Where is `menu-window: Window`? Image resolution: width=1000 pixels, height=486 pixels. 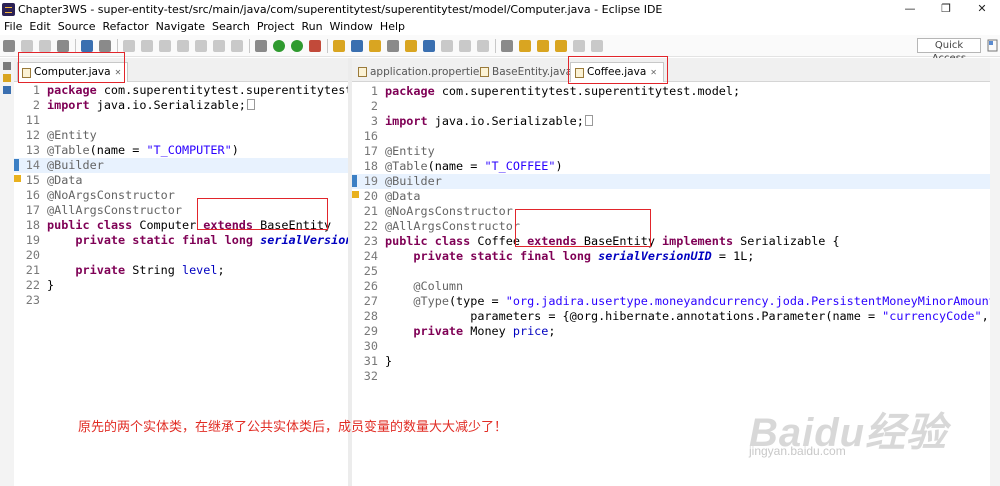
menu-window: Window is located at coordinates (351, 26).